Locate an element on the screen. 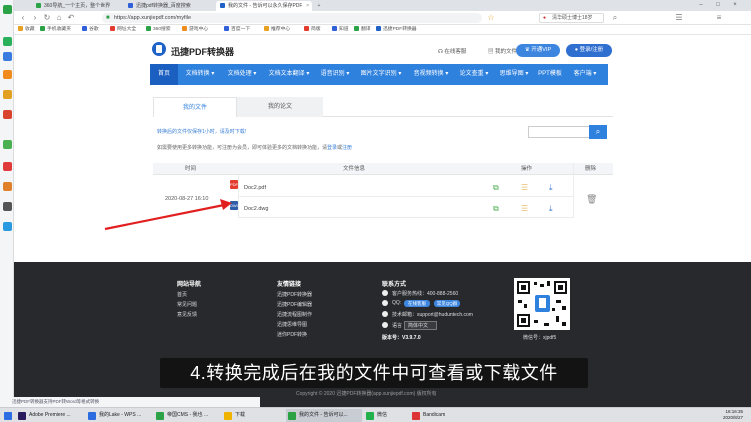  browser-tab: 迅捷pdf转换器_百度搜索 is located at coordinates (168, 6).